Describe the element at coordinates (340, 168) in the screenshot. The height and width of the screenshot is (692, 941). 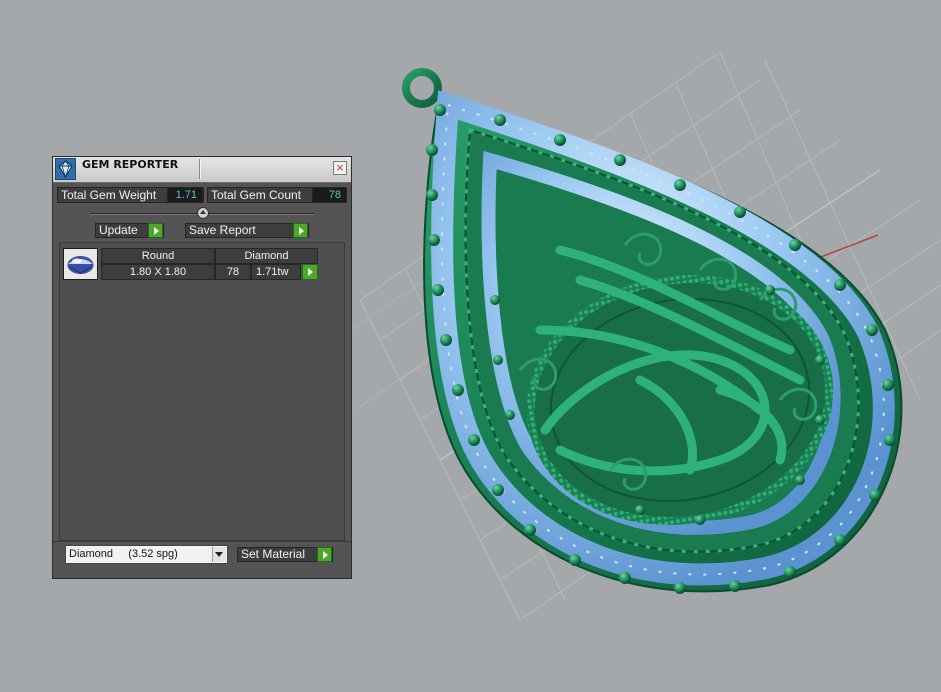
I see `close-icon: ×` at that location.